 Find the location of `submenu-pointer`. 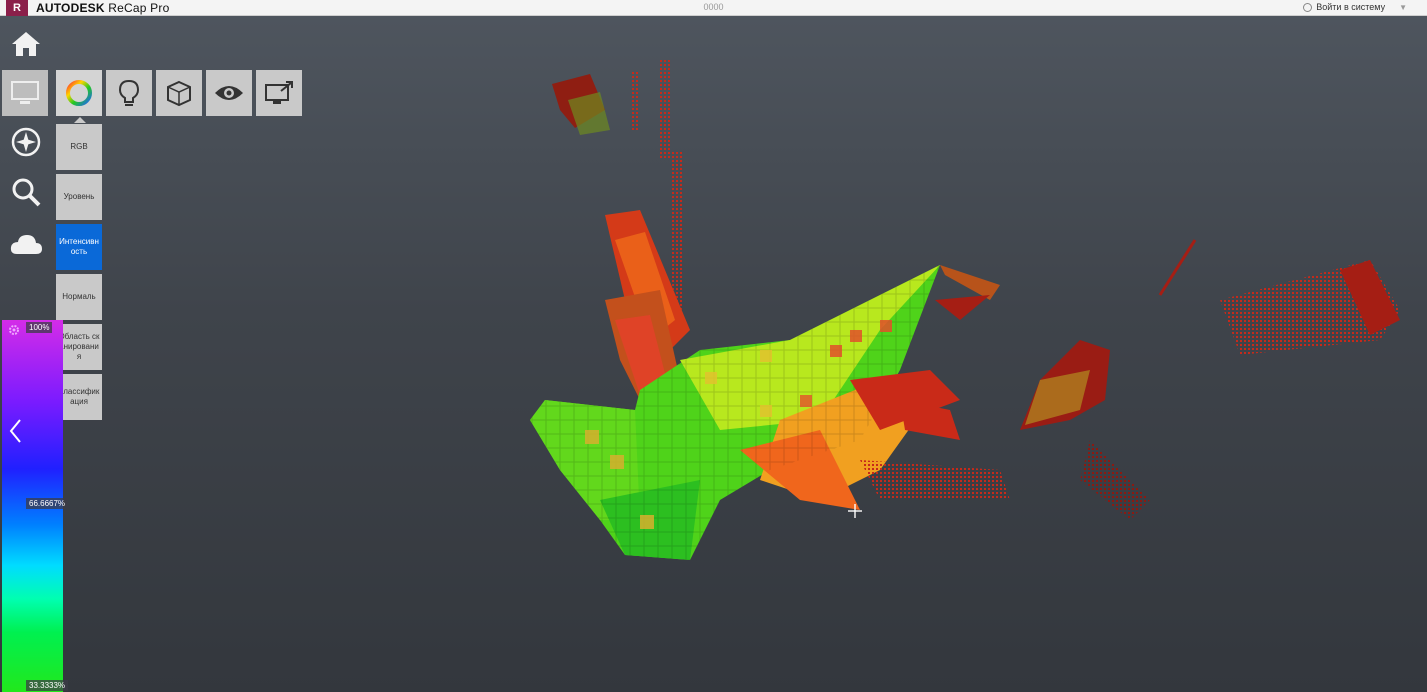

submenu-pointer is located at coordinates (80, 120).